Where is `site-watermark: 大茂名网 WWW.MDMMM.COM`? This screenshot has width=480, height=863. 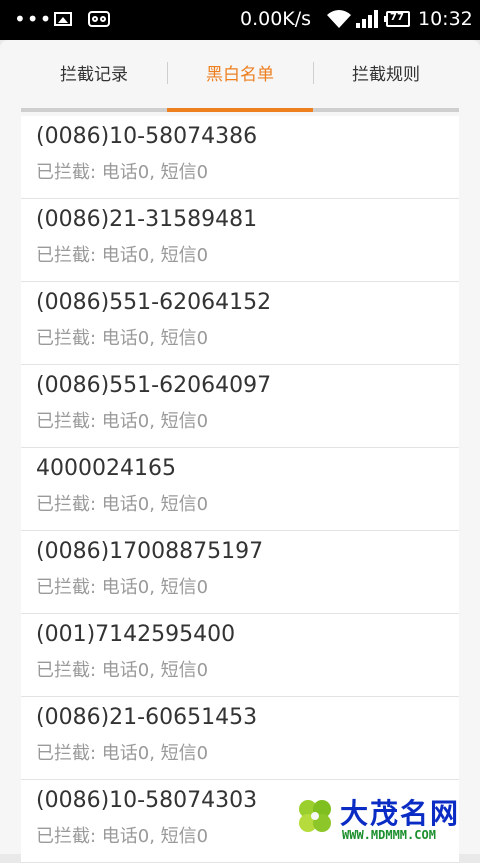 site-watermark: 大茂名网 WWW.MDMMM.COM is located at coordinates (384, 822).